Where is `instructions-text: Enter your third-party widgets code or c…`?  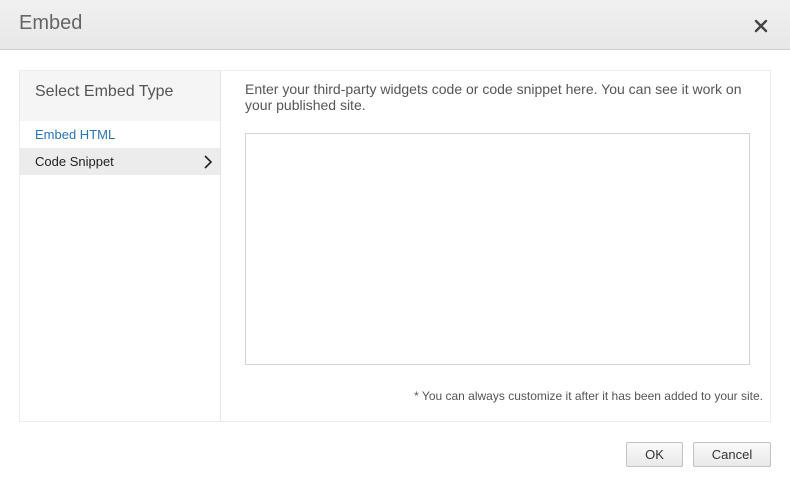 instructions-text: Enter your third-party widgets code or c… is located at coordinates (493, 97).